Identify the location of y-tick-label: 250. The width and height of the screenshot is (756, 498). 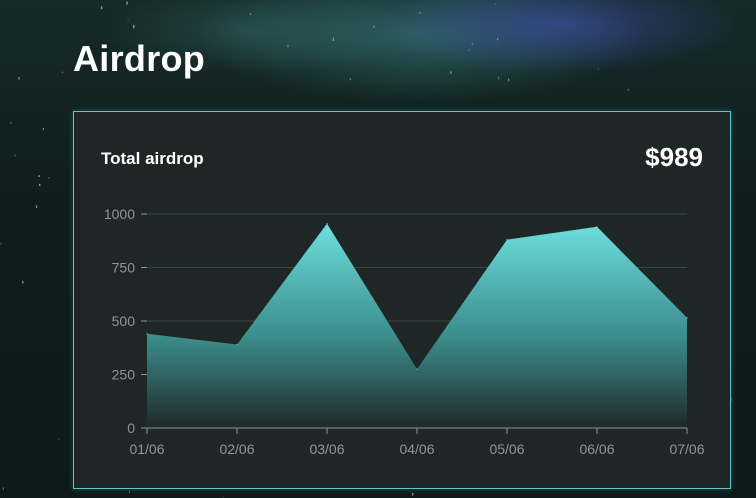
(124, 375).